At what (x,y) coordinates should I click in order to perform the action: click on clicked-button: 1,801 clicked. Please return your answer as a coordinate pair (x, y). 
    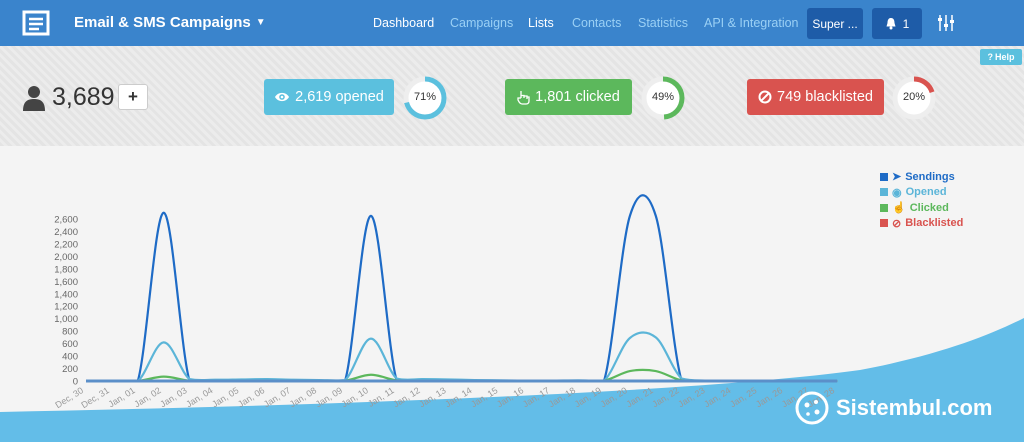
    Looking at the image, I should click on (568, 97).